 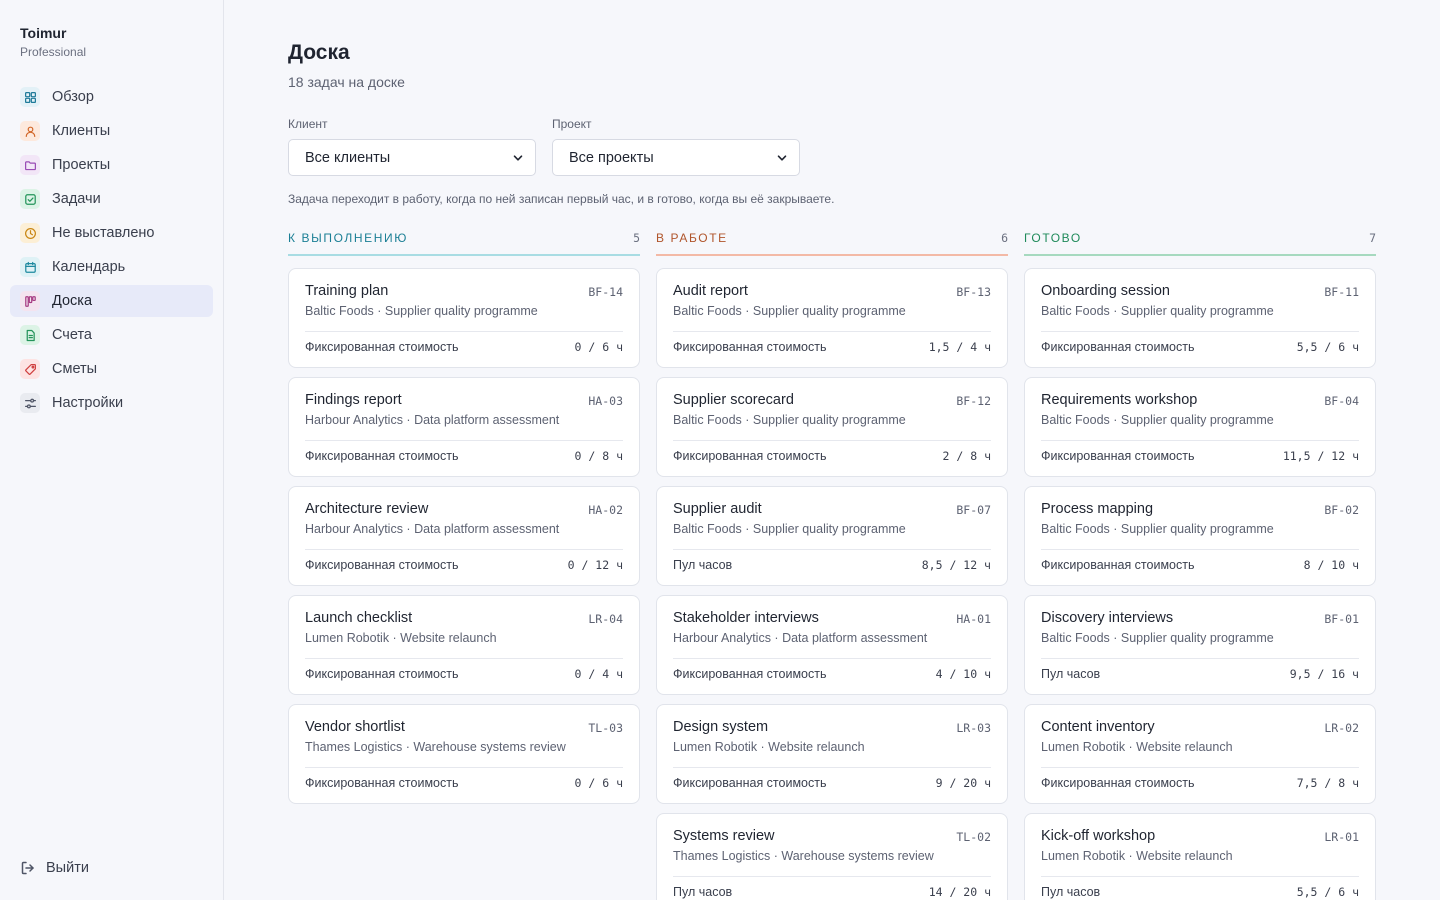 What do you see at coordinates (111, 301) in the screenshot?
I see `sidebar-item-kanban: Доска` at bounding box center [111, 301].